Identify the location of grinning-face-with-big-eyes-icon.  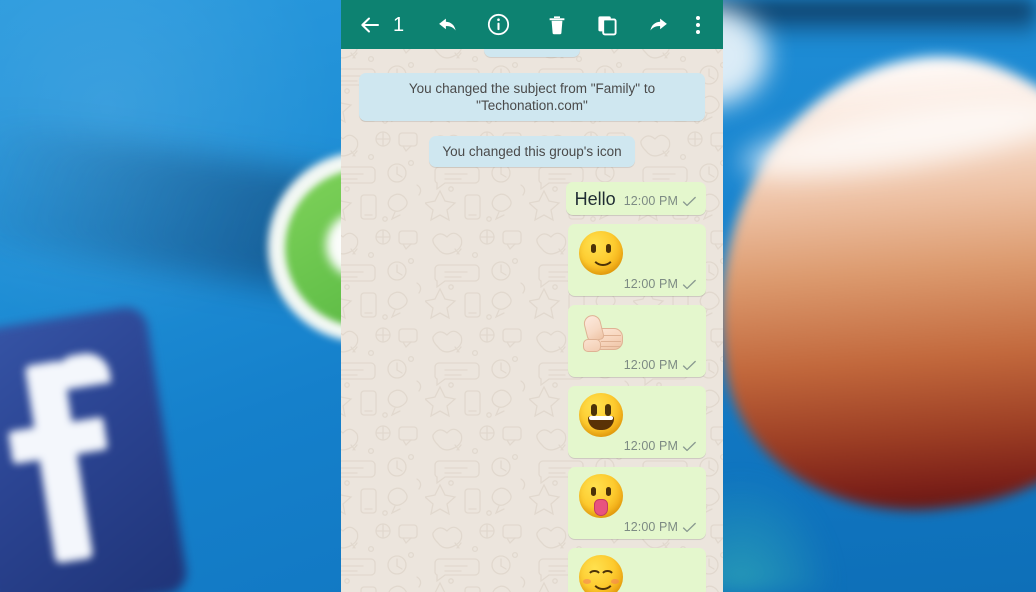
(638, 415).